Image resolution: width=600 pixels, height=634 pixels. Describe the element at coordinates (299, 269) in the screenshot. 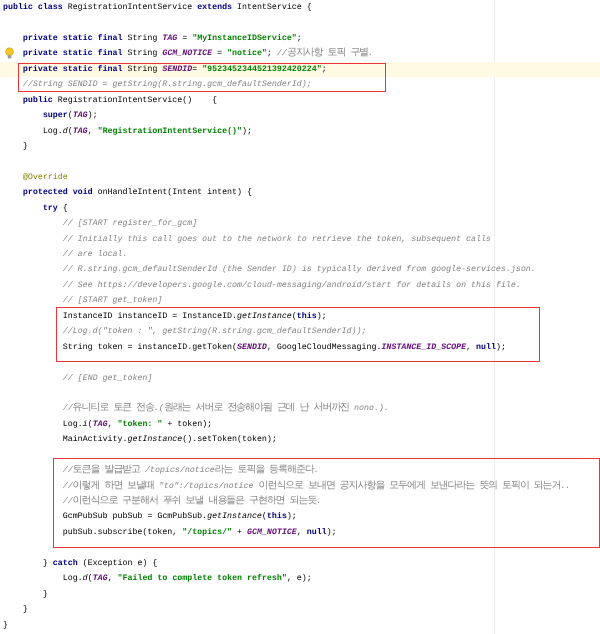

I see `code-line: // R.string.gcm_defaultSenderId (the Sender ID) is typically derived from google-services.json.` at that location.